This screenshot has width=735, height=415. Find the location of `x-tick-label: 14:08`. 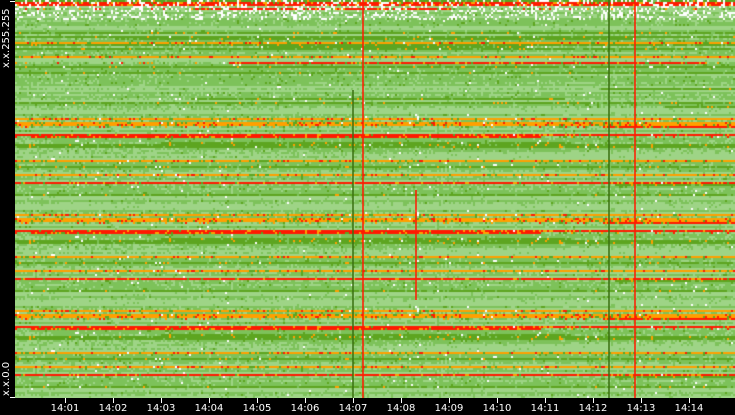

x-tick-label: 14:08 is located at coordinates (401, 408).